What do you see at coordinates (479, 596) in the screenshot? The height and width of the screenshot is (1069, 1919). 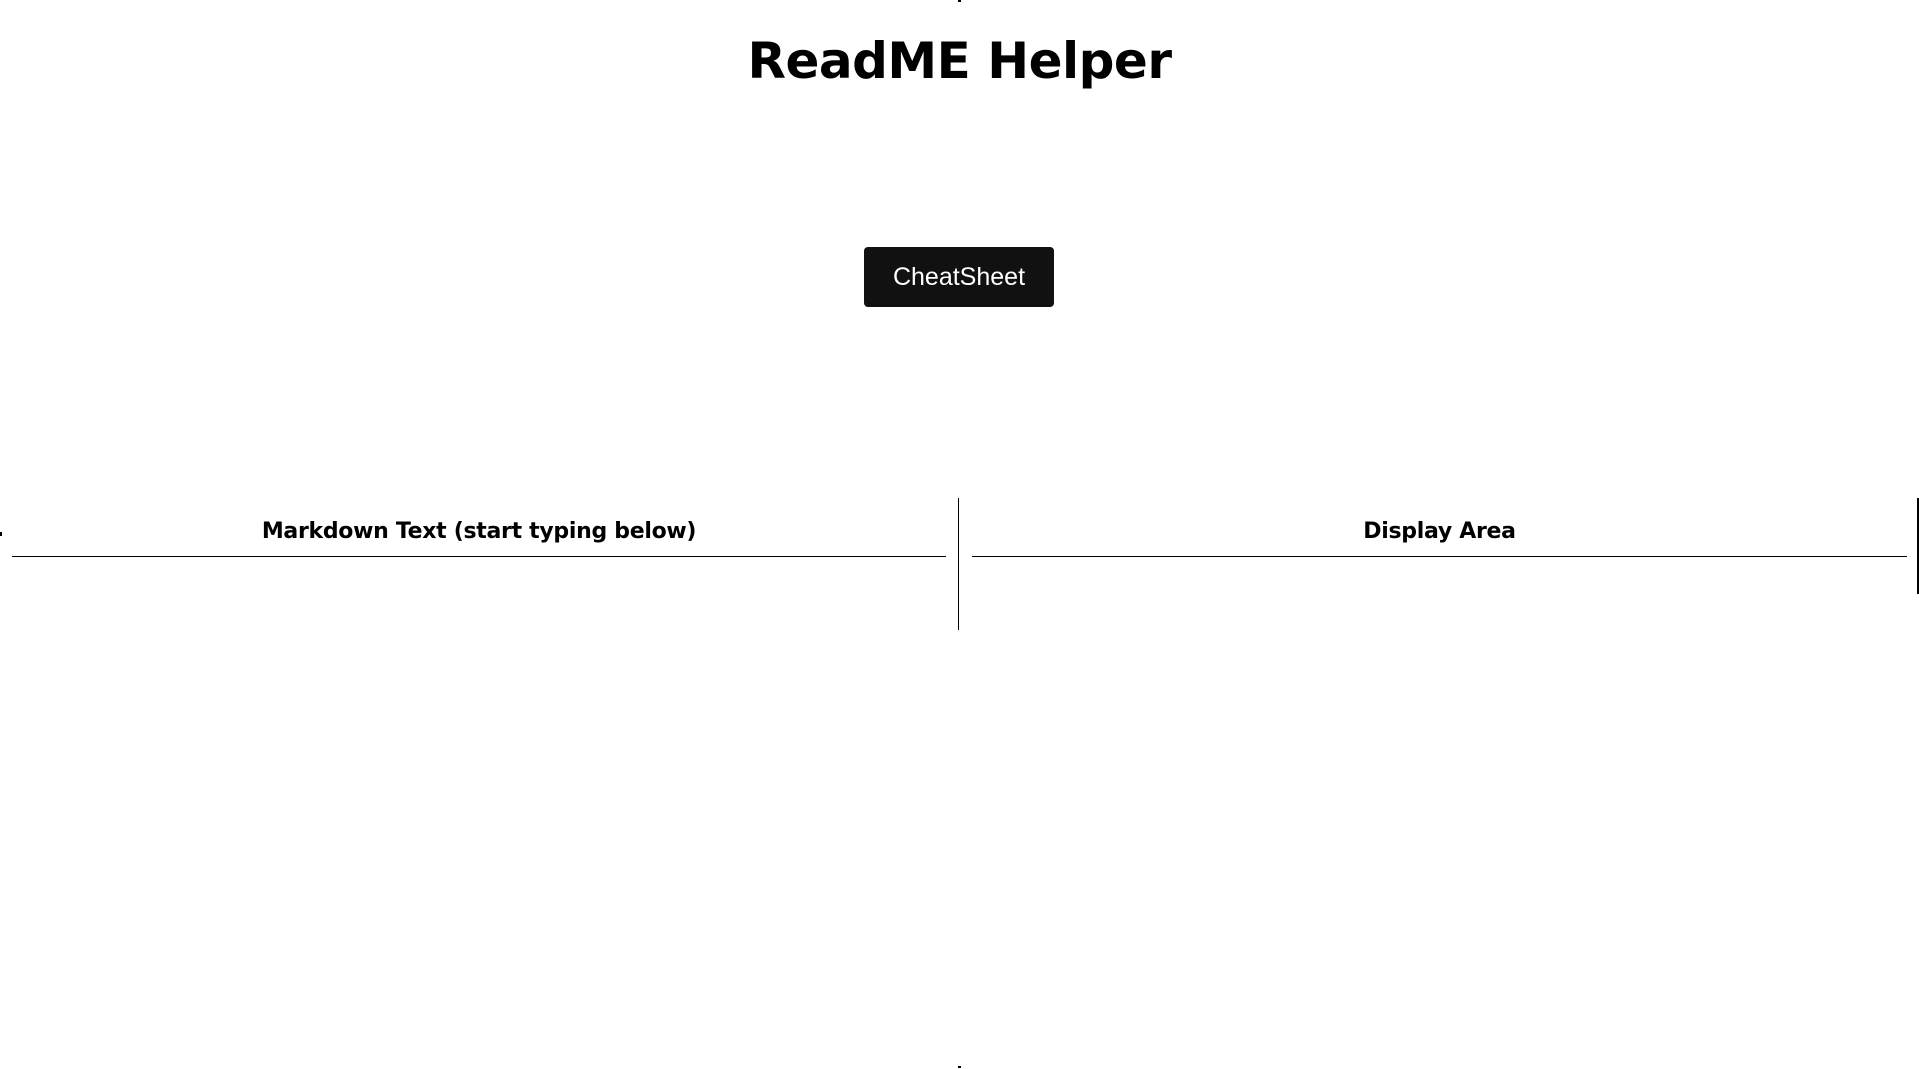 I see `markdown-input` at bounding box center [479, 596].